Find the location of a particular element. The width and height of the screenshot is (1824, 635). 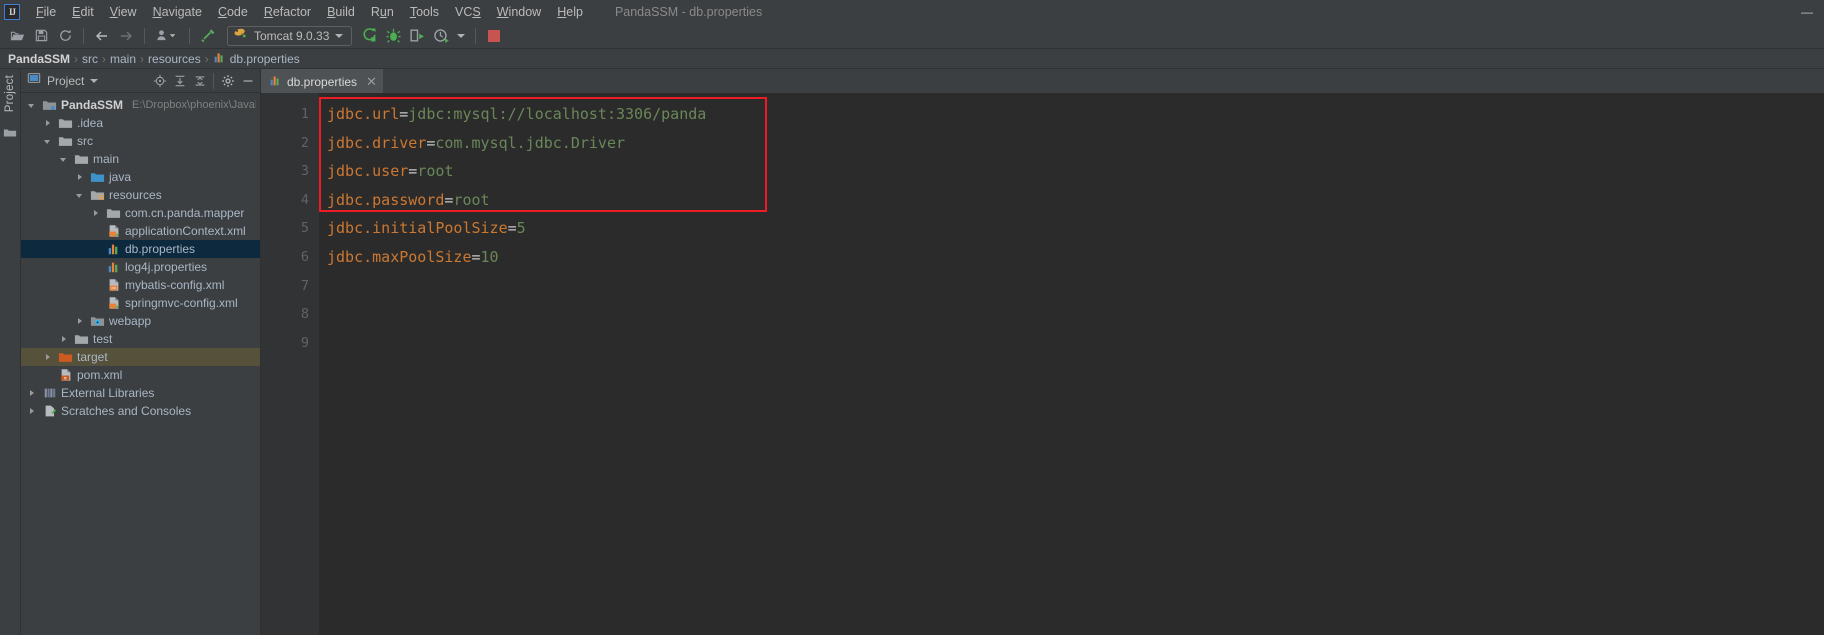

menu-item-help: Help is located at coordinates (570, 12).